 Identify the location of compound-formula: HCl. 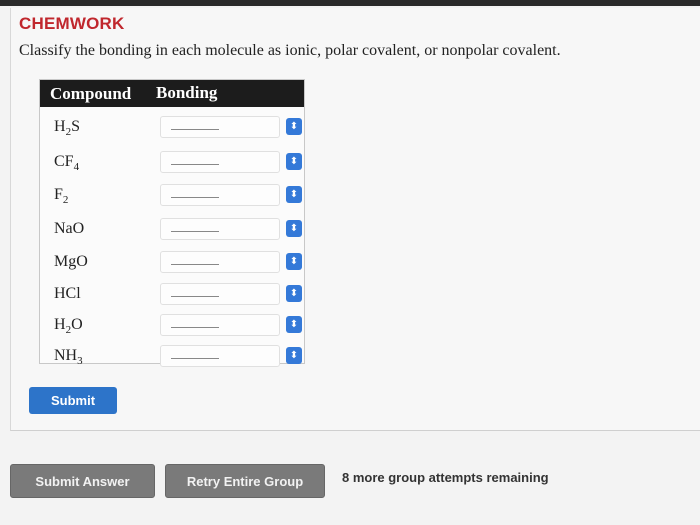
(67, 293).